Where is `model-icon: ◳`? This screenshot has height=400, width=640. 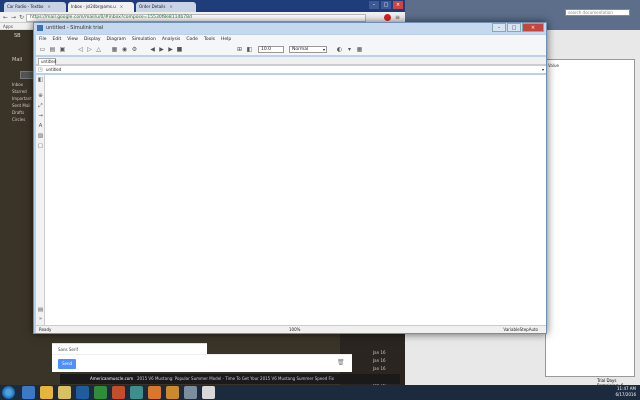
model-icon: ◳ is located at coordinates (40, 70).